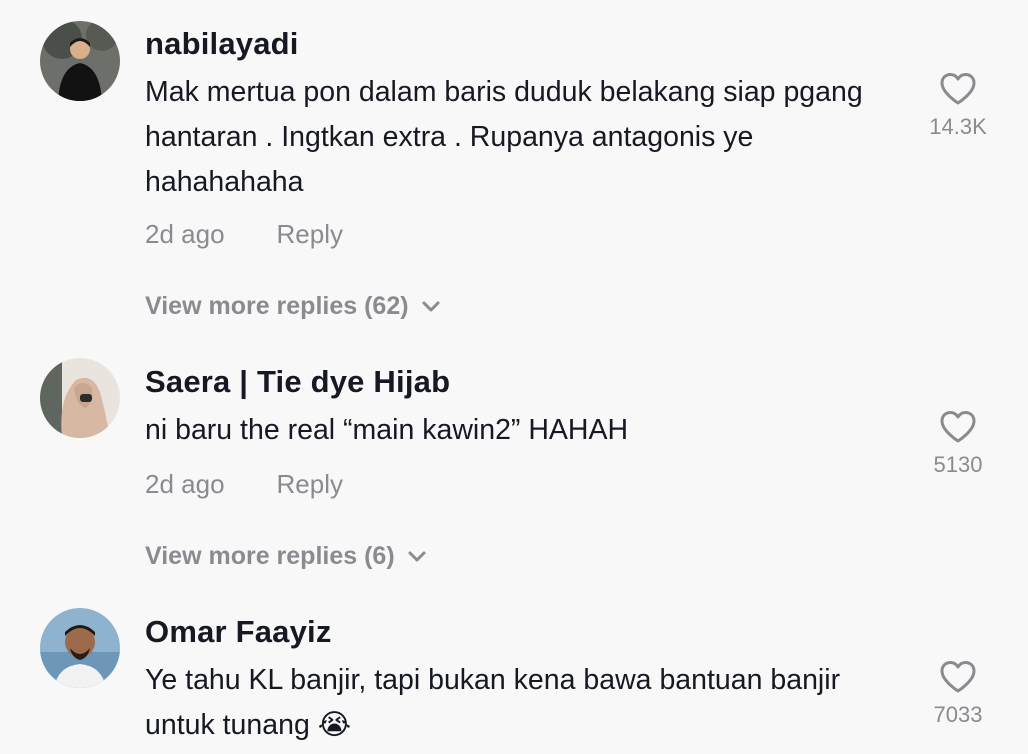  What do you see at coordinates (238, 632) in the screenshot?
I see `comment-username: Omar Faayiz` at bounding box center [238, 632].